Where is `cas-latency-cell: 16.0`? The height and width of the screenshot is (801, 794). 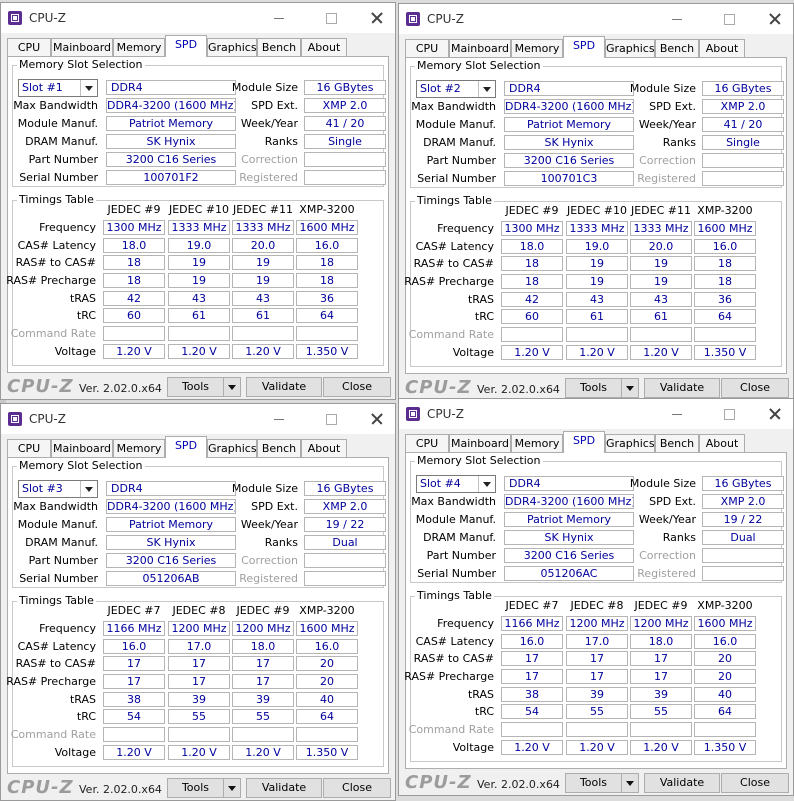 cas-latency-cell: 16.0 is located at coordinates (134, 646).